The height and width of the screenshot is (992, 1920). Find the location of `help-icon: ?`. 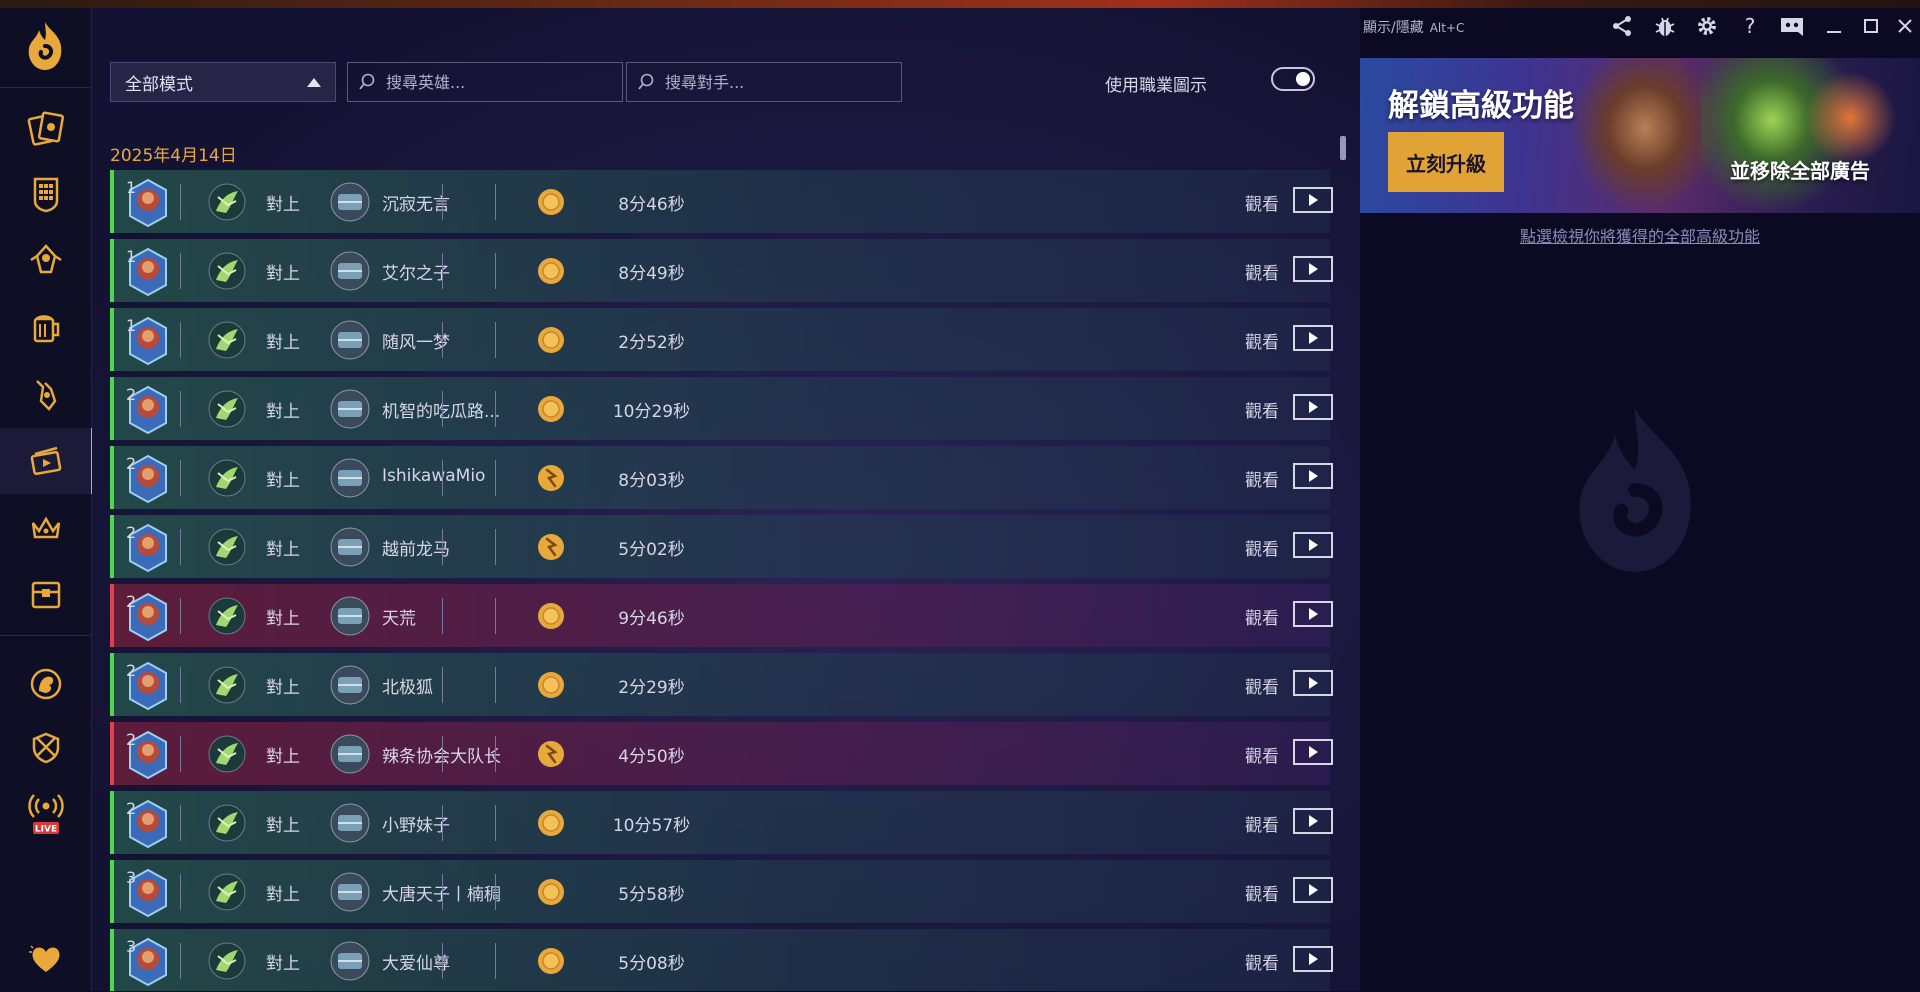

help-icon: ? is located at coordinates (1750, 26).